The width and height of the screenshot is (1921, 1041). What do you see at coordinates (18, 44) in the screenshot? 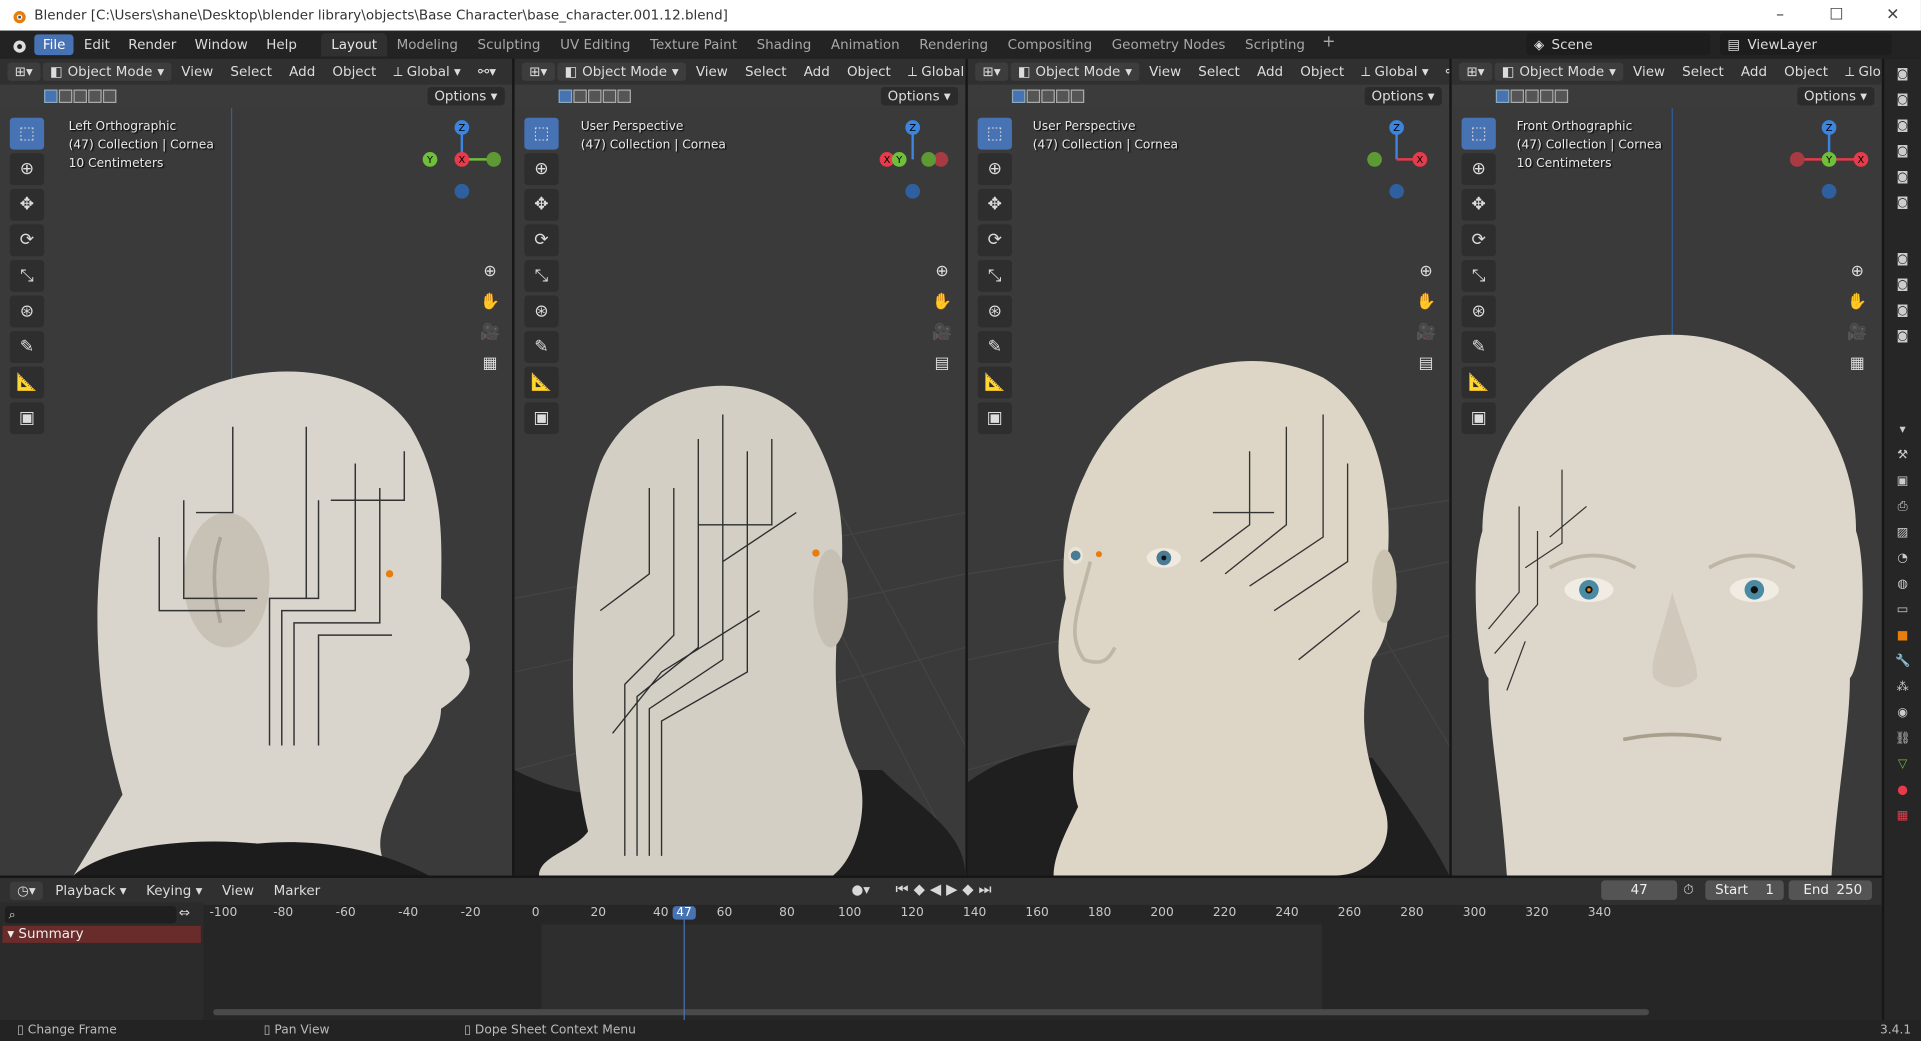
I see `blender-menu-icon` at bounding box center [18, 44].